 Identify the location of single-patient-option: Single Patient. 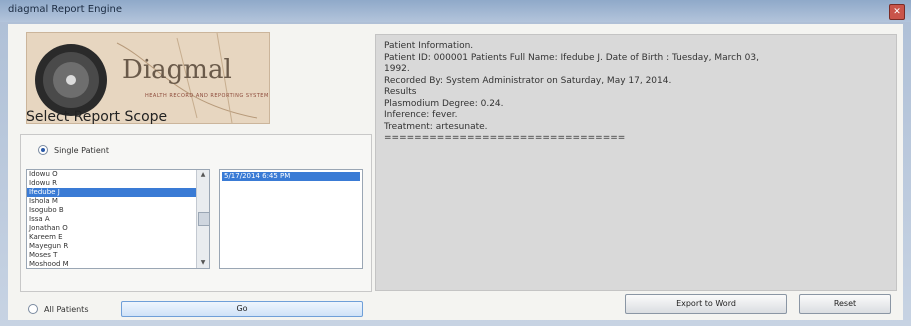
(73, 150).